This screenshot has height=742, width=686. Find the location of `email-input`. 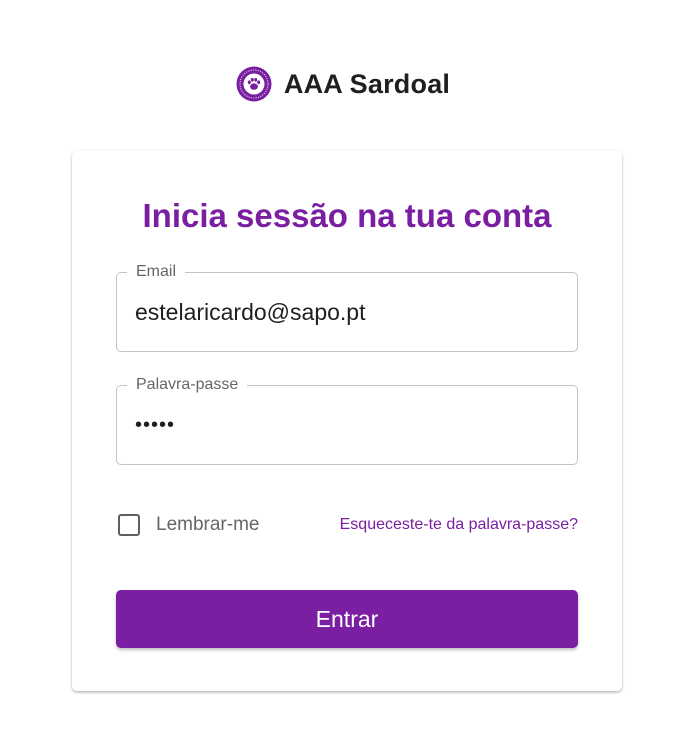

email-input is located at coordinates (345, 312).